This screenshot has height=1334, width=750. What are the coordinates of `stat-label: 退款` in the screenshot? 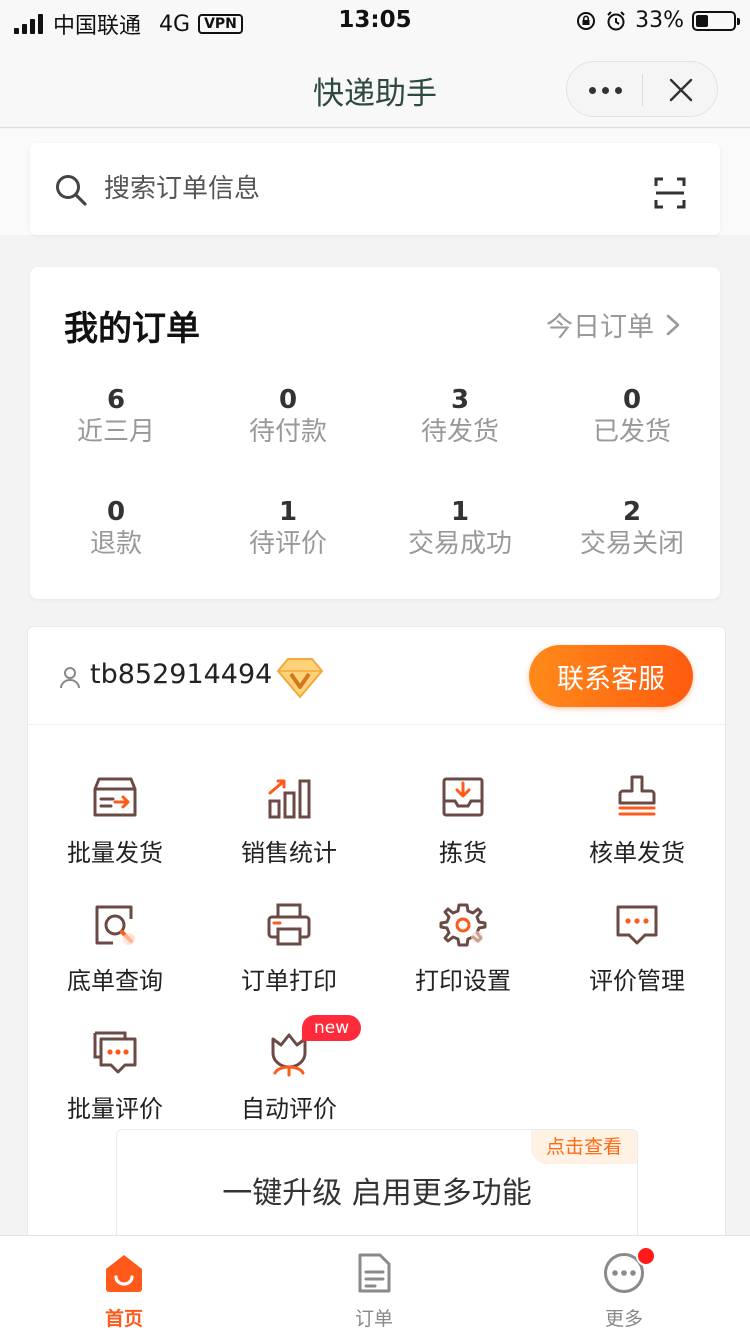 It's located at (115, 544).